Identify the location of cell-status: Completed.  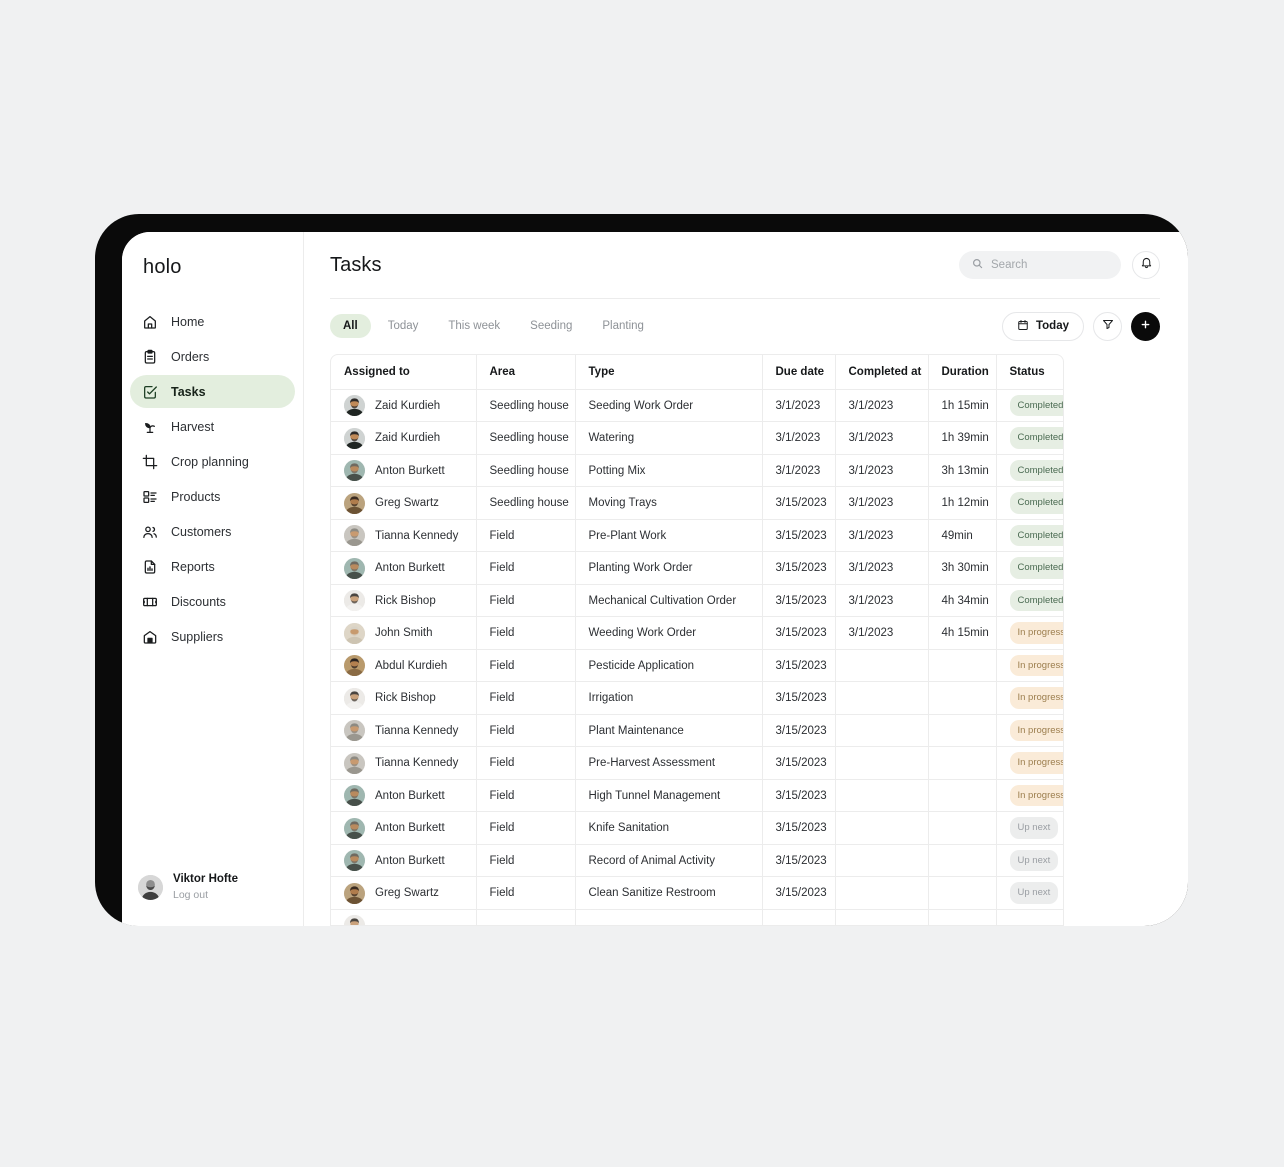
(1029, 601).